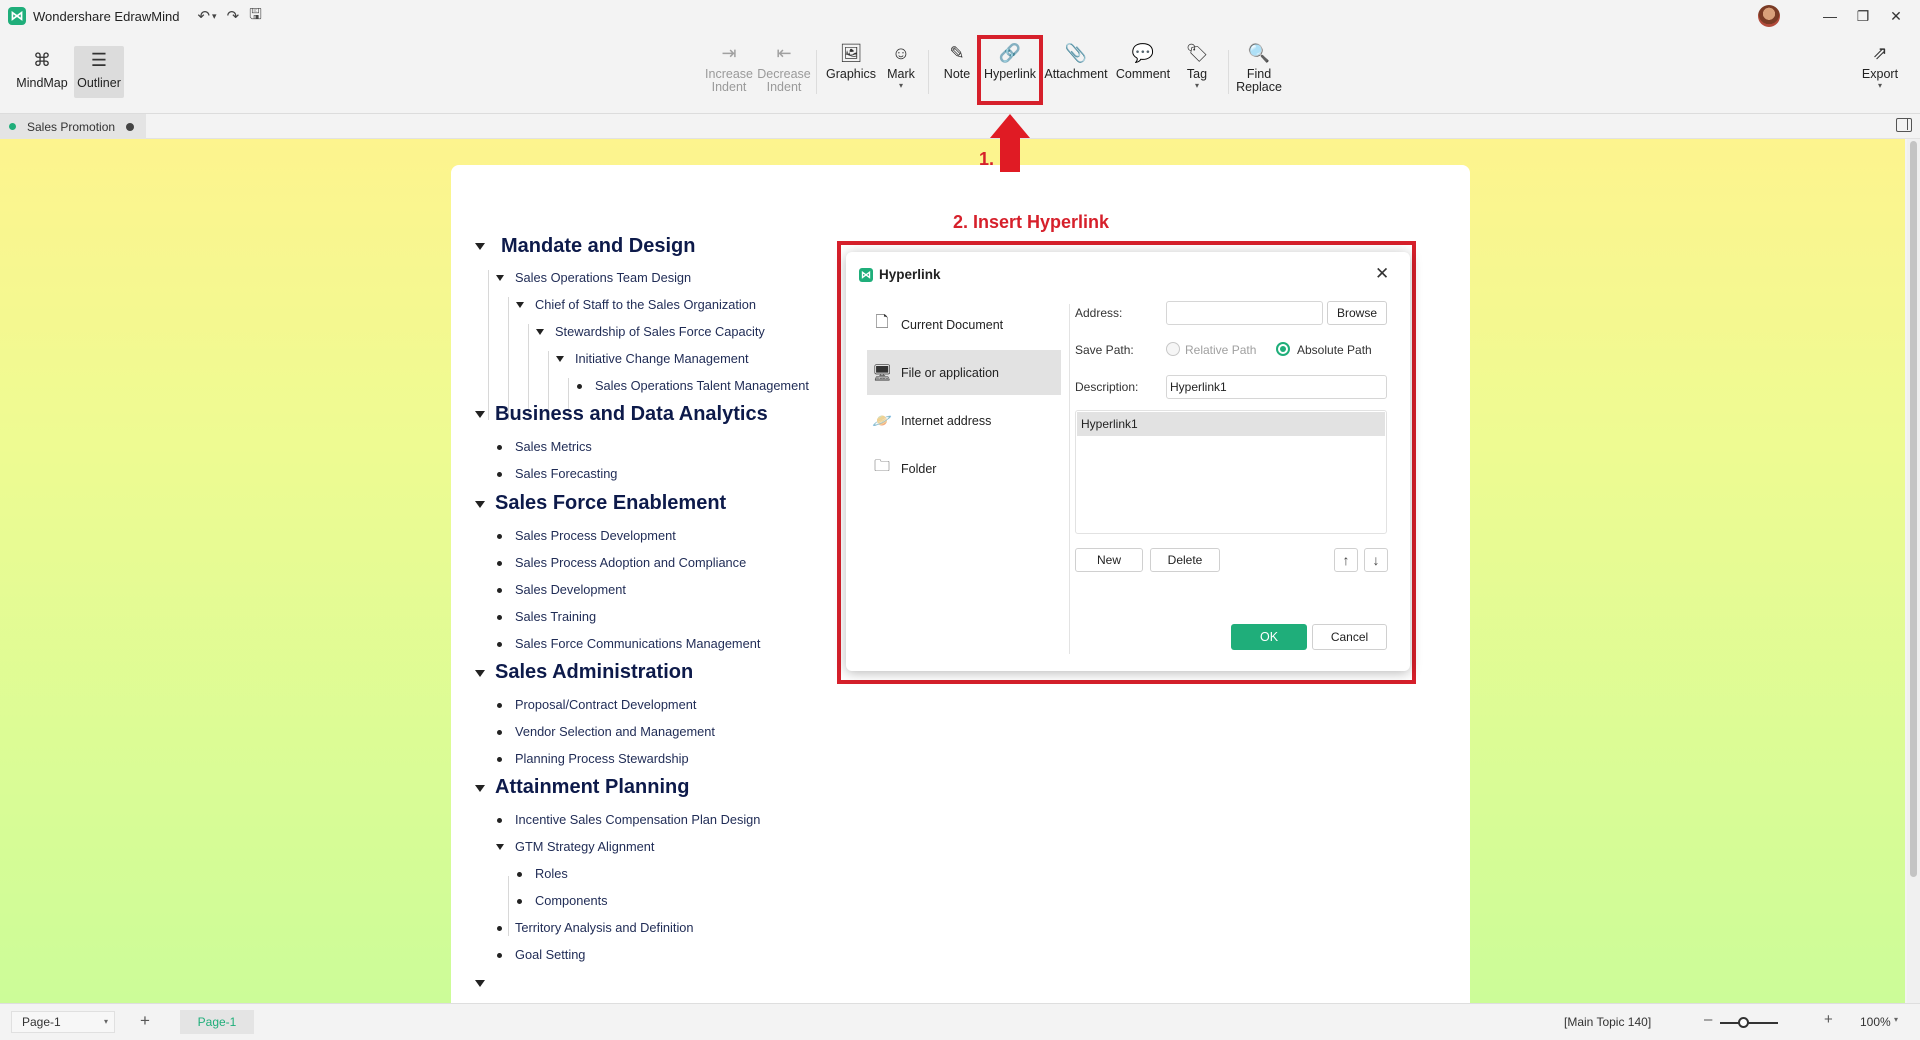 This screenshot has width=1920, height=1040. Describe the element at coordinates (964, 372) in the screenshot. I see `nav-file-or-application: 🖥 File or application` at that location.